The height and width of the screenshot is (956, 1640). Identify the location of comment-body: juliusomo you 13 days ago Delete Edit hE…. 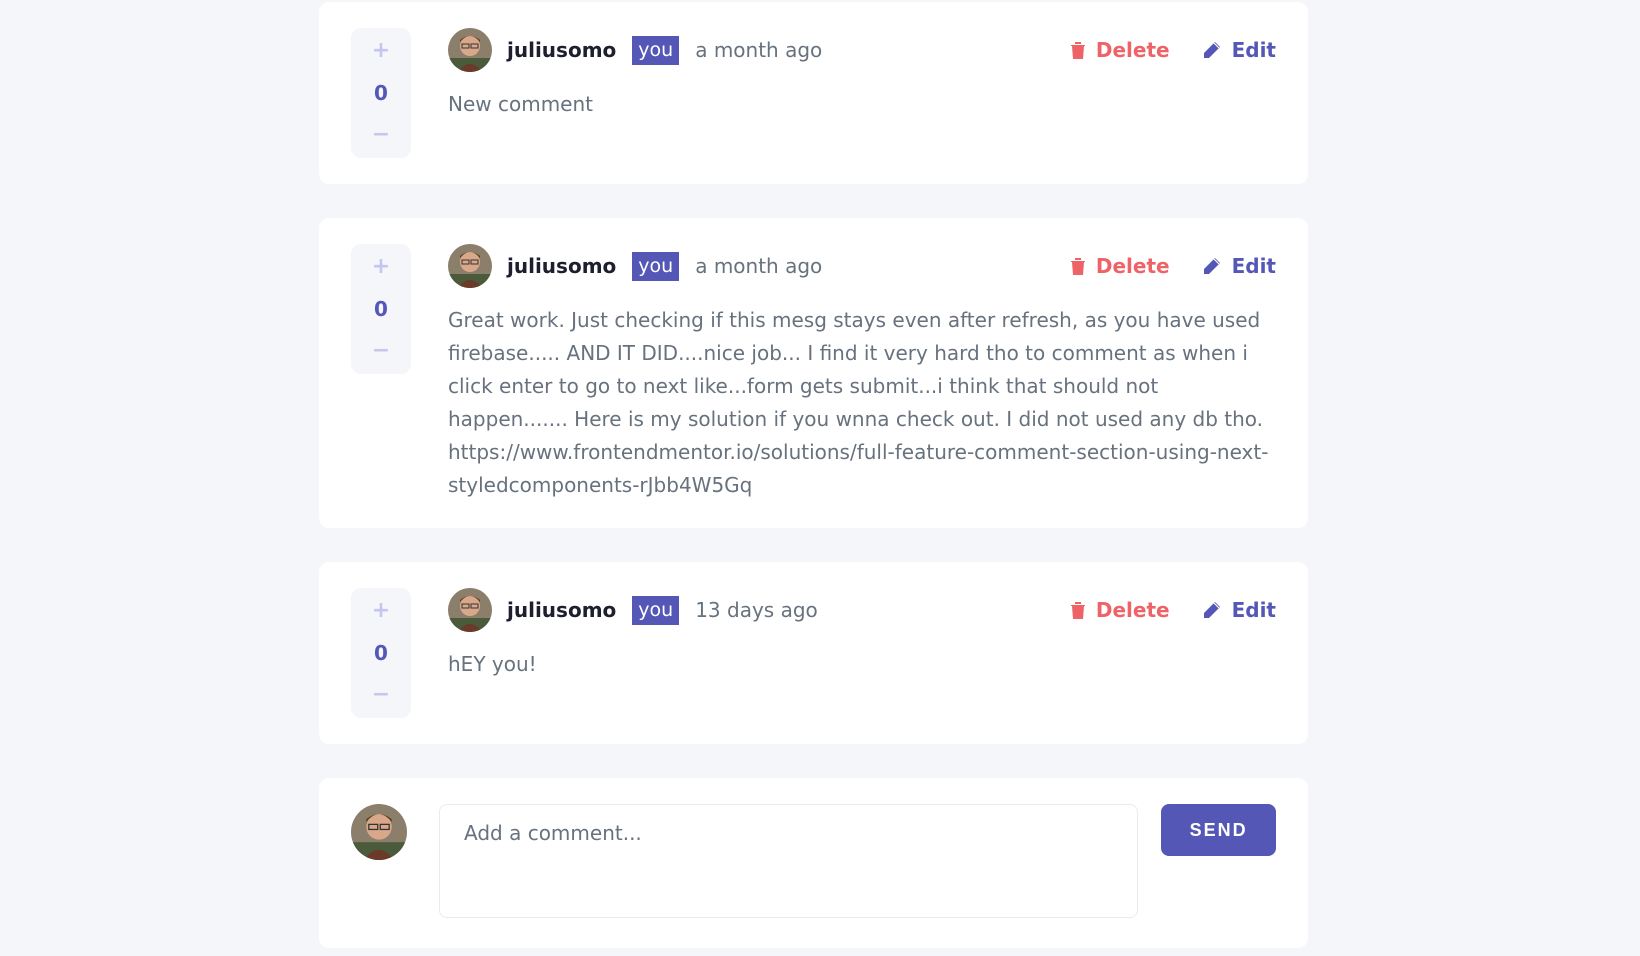
(862, 653).